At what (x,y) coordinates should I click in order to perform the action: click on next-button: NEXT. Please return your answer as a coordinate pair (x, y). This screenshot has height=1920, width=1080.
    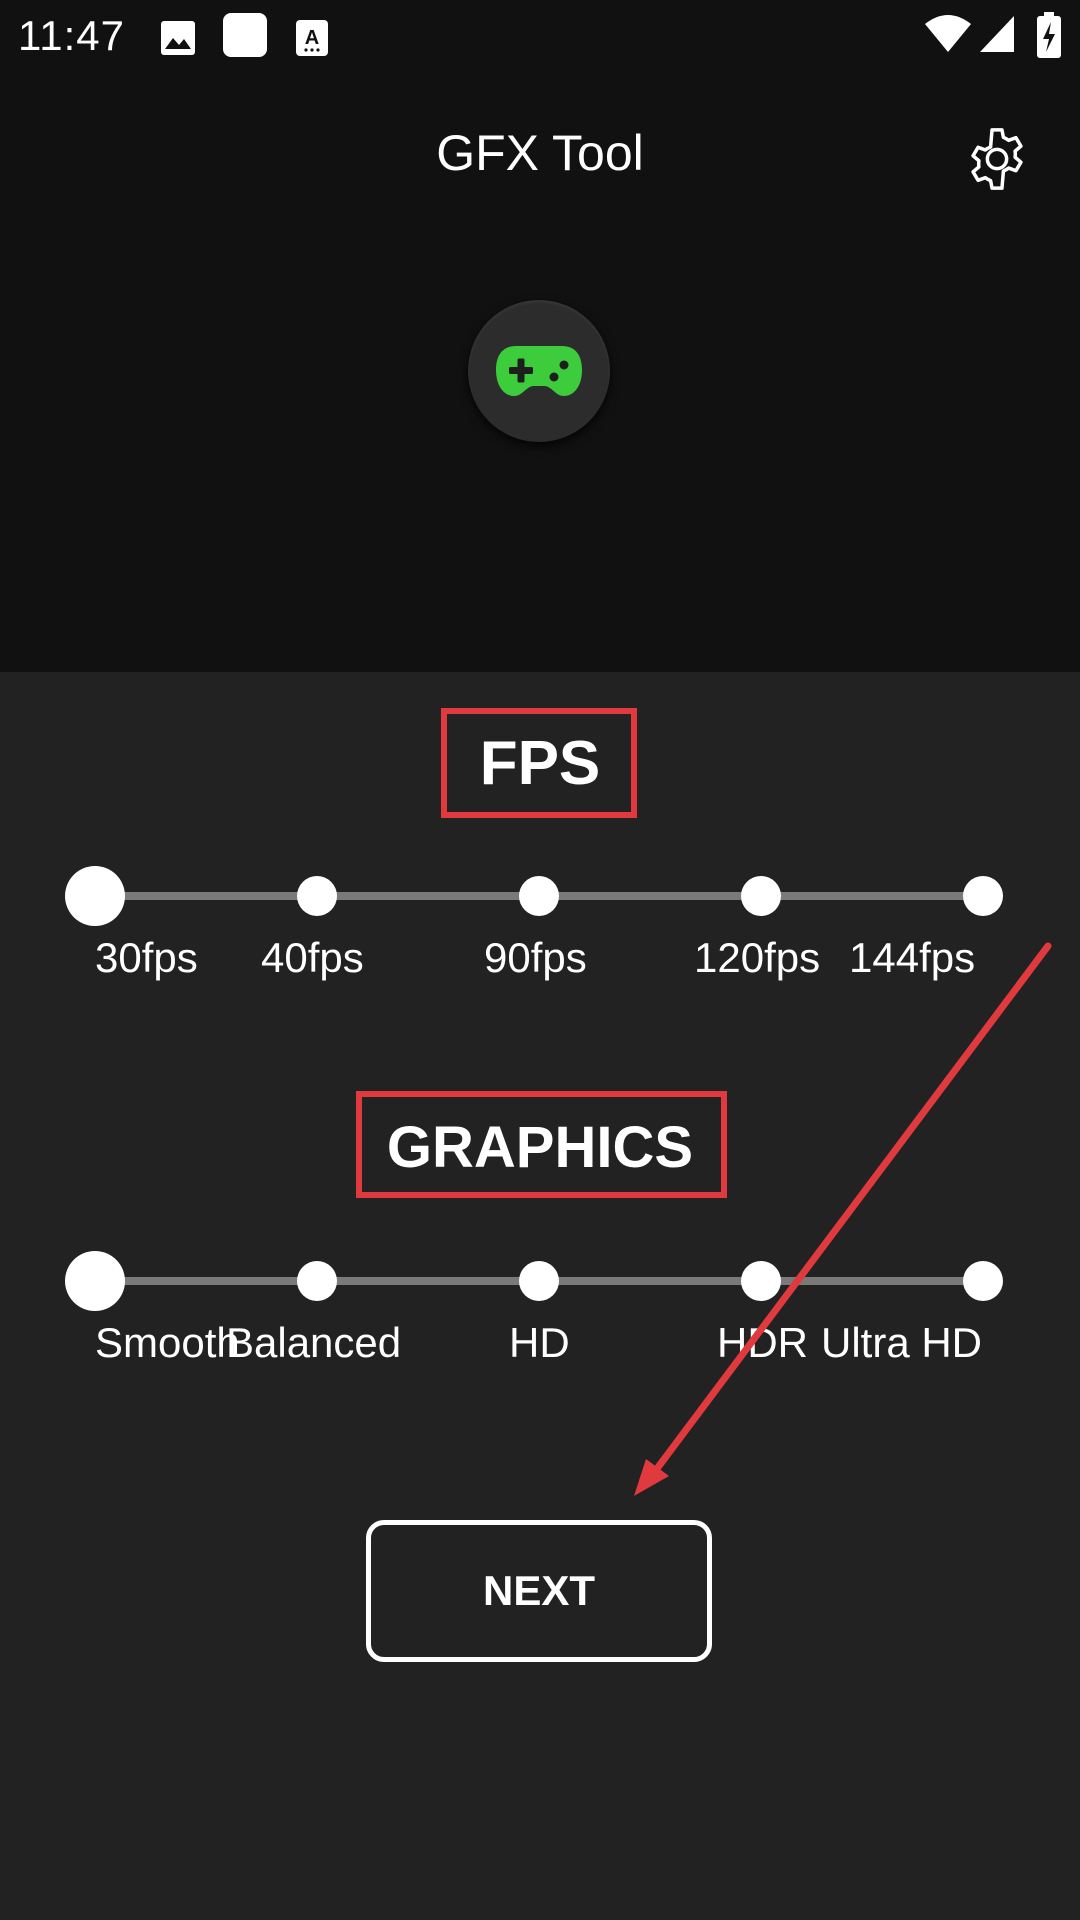
    Looking at the image, I should click on (539, 1591).